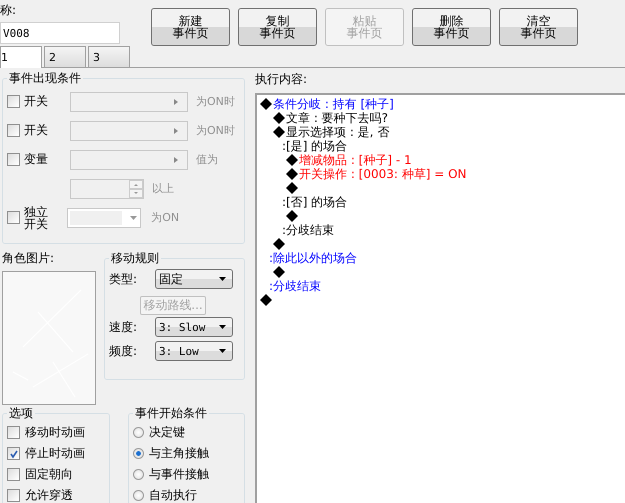  I want to click on type-label: 类型:, so click(123, 279).